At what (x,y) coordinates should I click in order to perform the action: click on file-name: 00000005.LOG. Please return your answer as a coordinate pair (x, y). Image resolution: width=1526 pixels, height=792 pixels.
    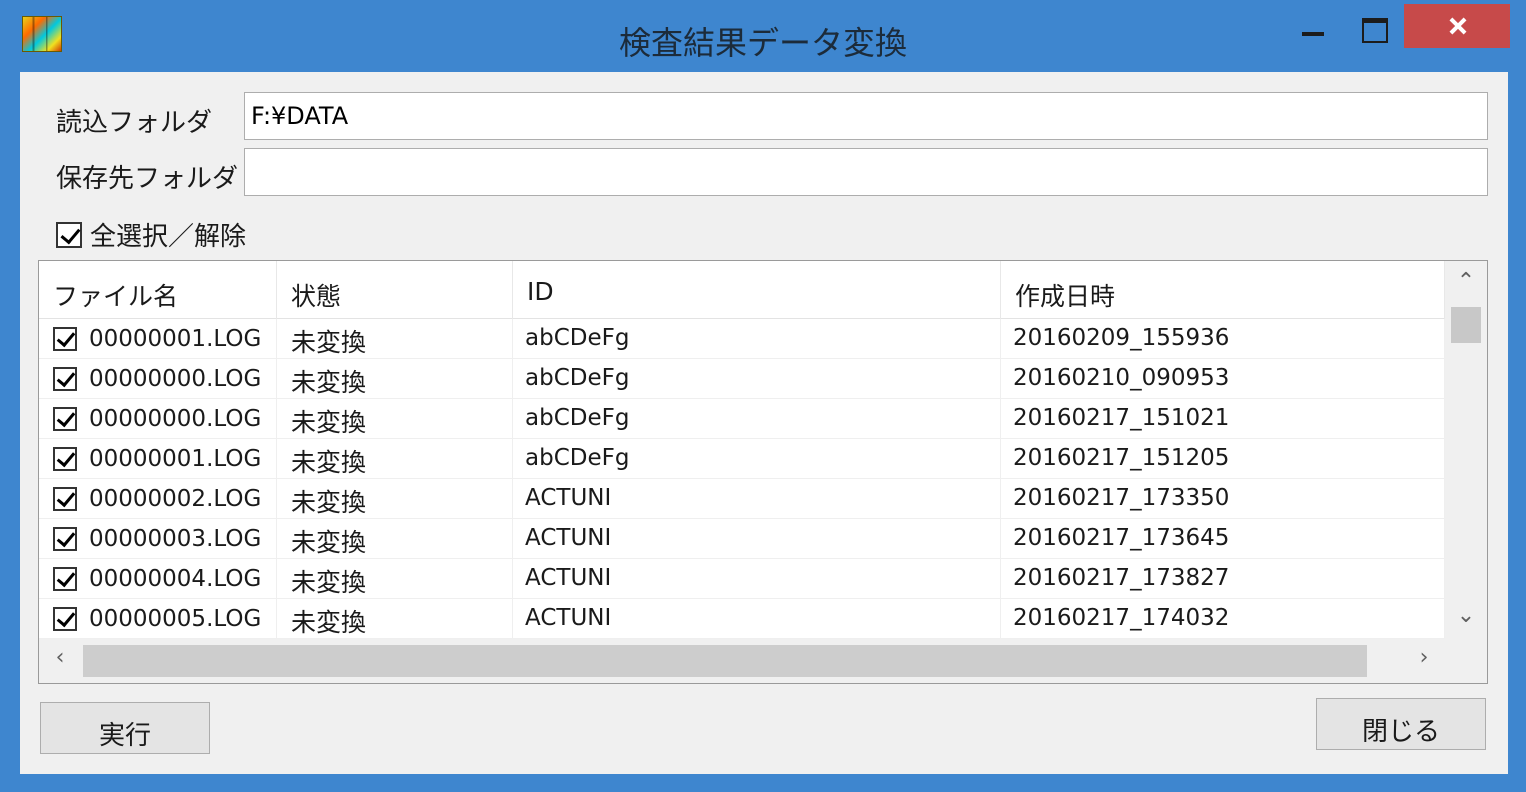
    Looking at the image, I should click on (175, 619).